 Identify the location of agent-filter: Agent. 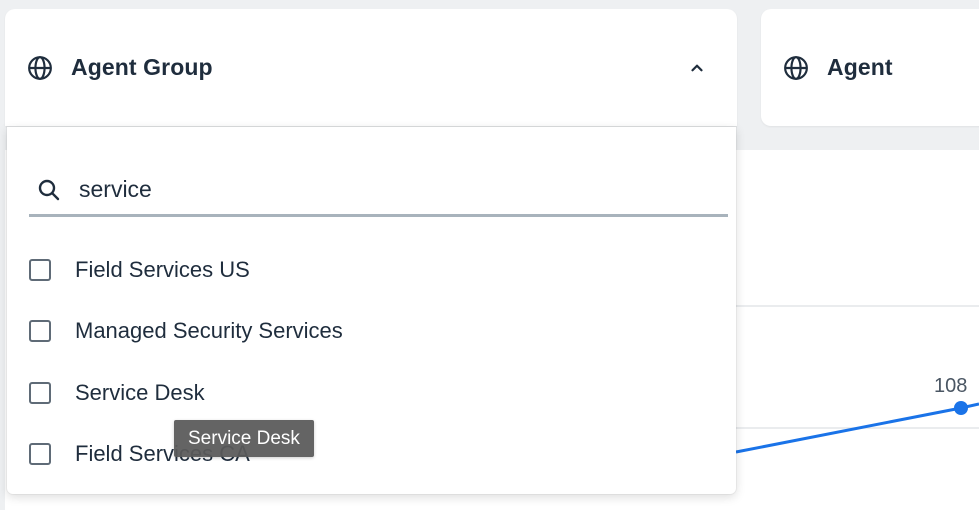
(870, 67).